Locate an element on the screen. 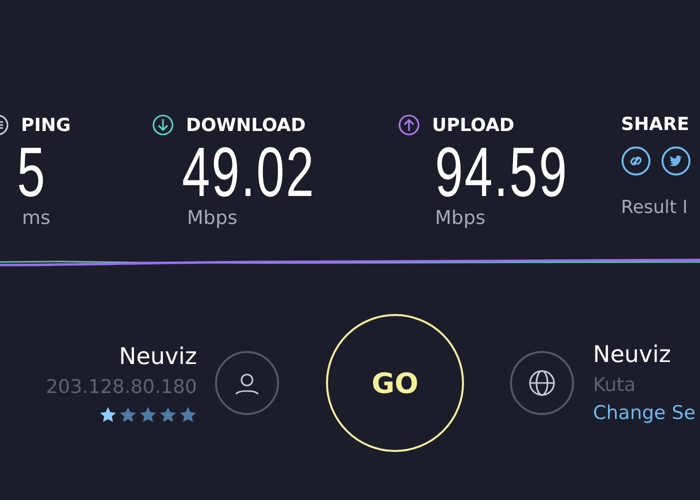 The height and width of the screenshot is (500, 700). link-icon is located at coordinates (636, 161).